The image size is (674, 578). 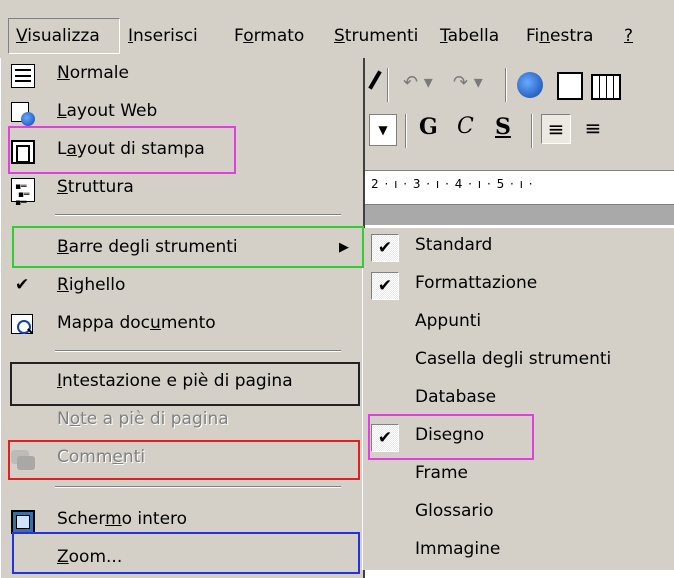 I want to click on outline-icon: ▪═ ▪═ ▪═, so click(x=23, y=193).